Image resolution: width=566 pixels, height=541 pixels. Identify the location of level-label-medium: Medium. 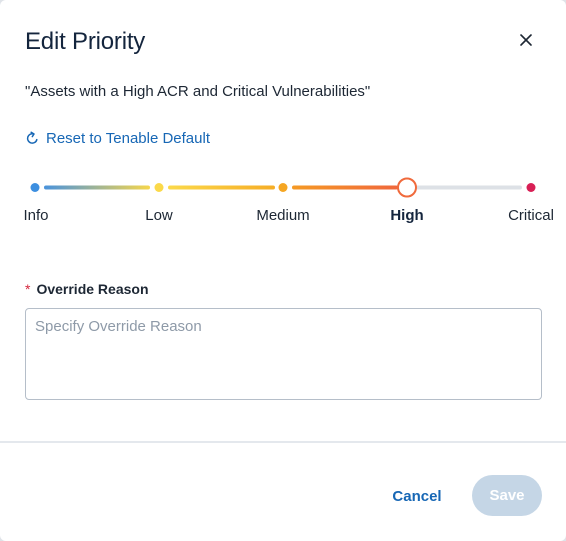
(282, 215).